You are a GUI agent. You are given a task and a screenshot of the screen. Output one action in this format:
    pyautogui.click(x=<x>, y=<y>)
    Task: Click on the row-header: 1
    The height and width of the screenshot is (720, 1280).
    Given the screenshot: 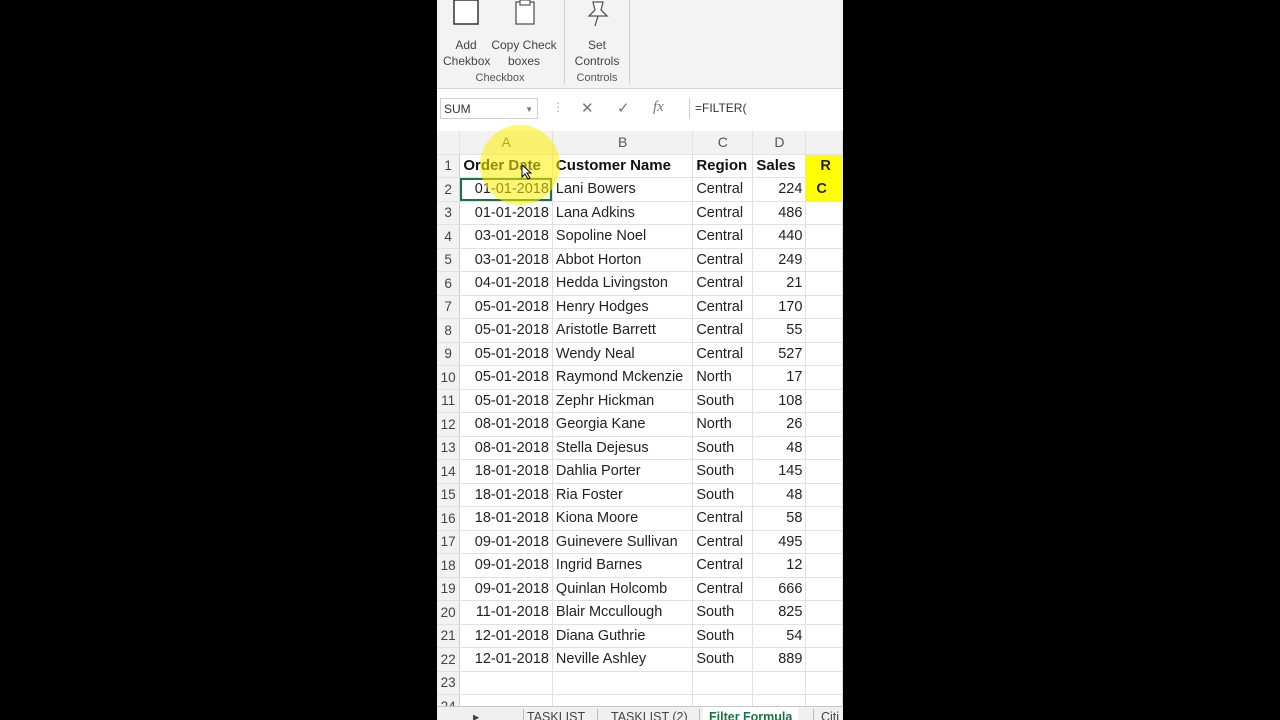 What is the action you would take?
    pyautogui.click(x=449, y=166)
    